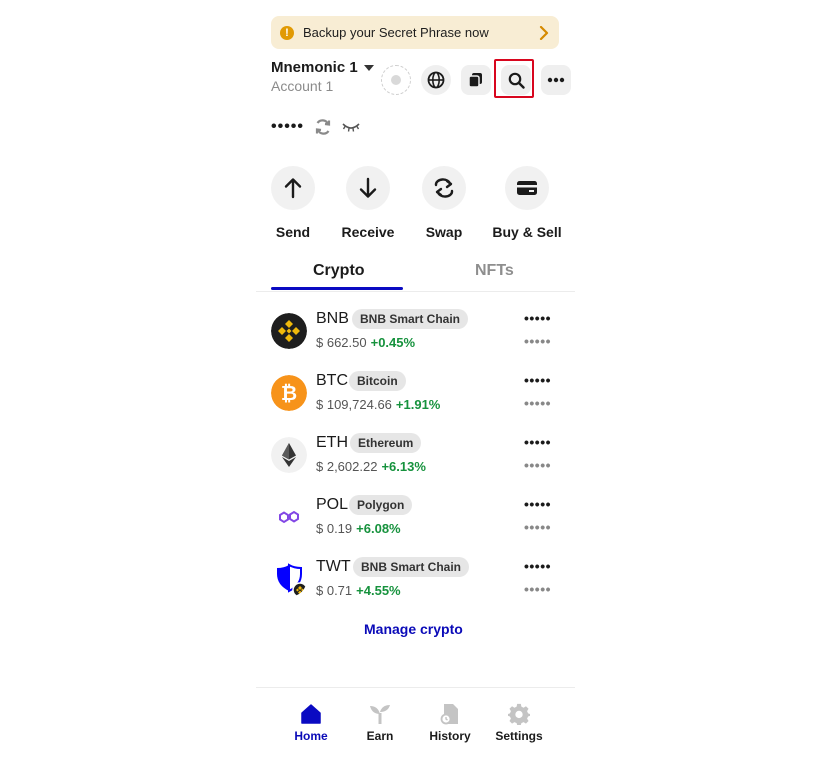 This screenshot has height=759, width=830. What do you see at coordinates (494, 271) in the screenshot?
I see `tab-nfts: NFTs` at bounding box center [494, 271].